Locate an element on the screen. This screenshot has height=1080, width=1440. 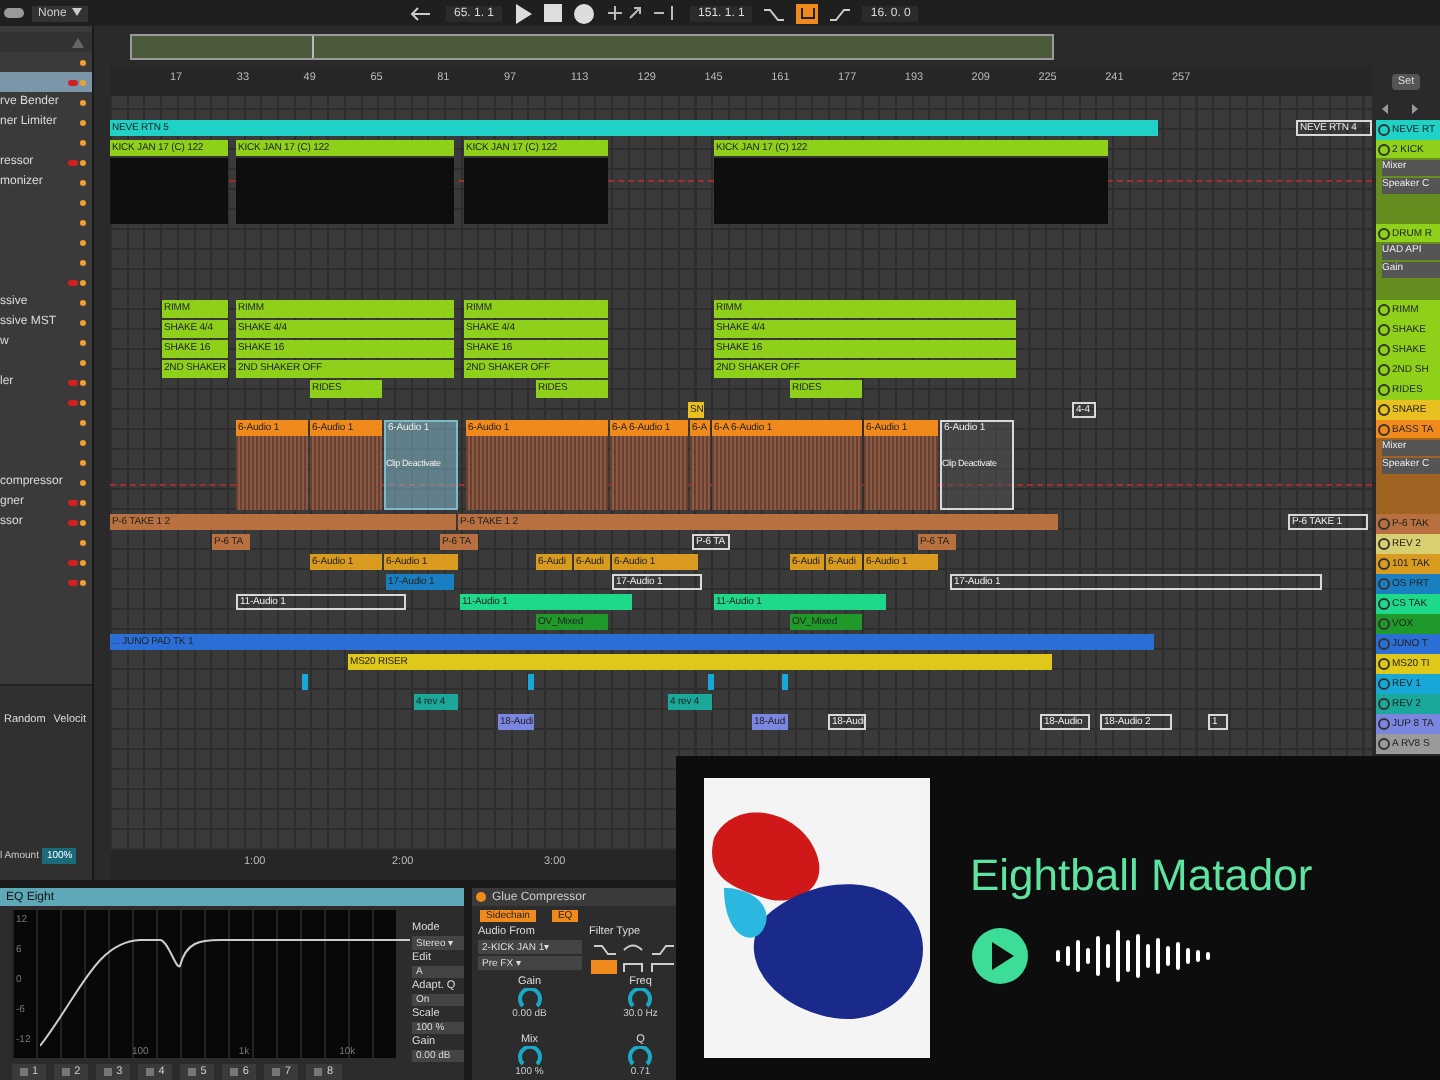
toolbar-icons is located at coordinates (642, 13).